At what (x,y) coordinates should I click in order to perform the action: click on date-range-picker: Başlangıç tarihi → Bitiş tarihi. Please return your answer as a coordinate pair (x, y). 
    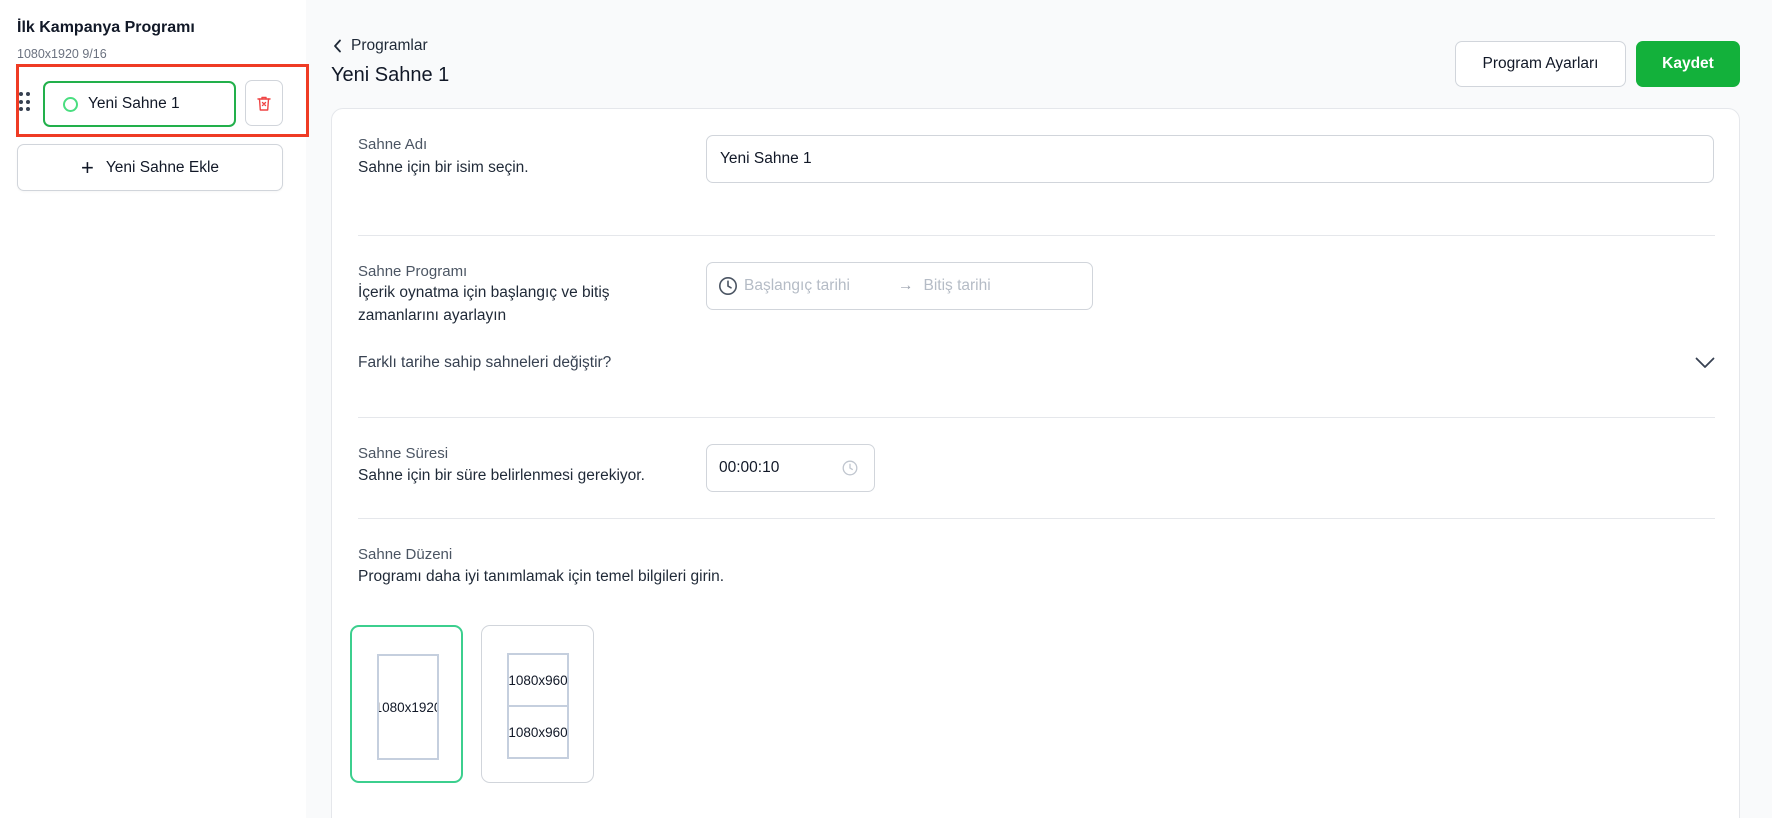
    Looking at the image, I should click on (899, 286).